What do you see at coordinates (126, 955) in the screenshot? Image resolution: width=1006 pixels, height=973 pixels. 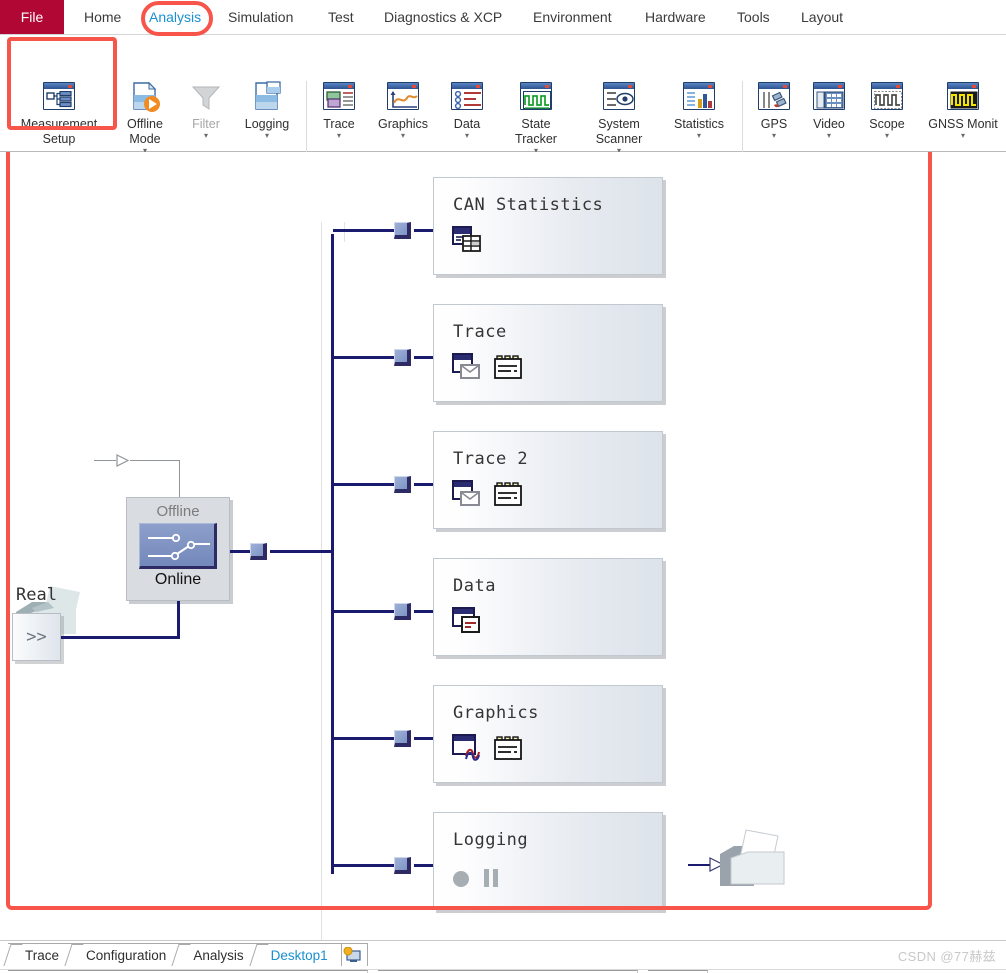 I see `bottom-tab-label: Configuration` at bounding box center [126, 955].